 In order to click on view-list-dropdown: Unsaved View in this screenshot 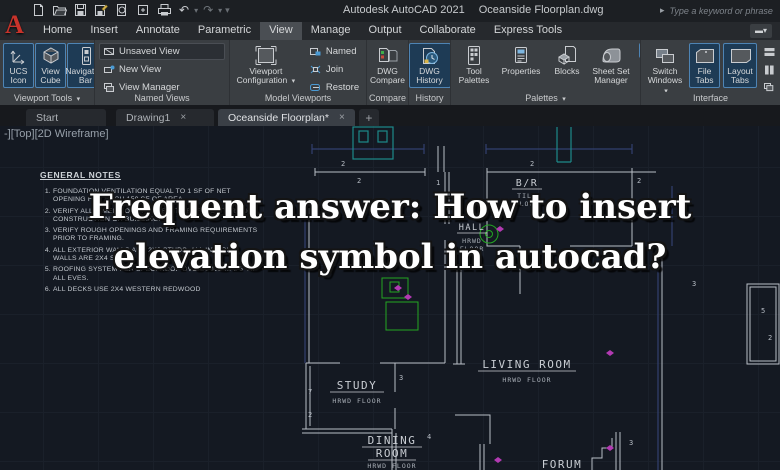, I will do `click(162, 51)`.